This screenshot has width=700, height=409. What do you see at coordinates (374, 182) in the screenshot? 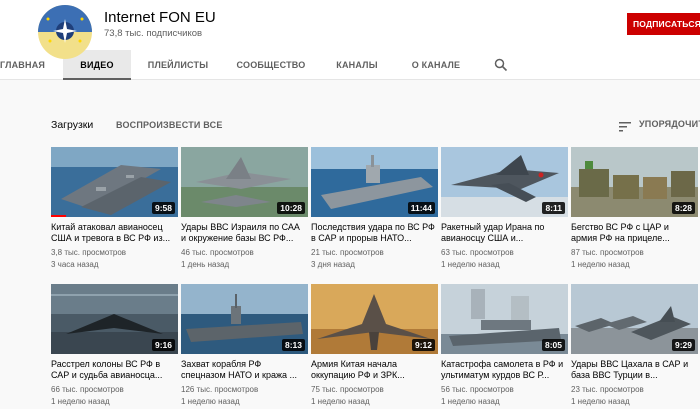
I see `video-thumbnail: 11:44` at bounding box center [374, 182].